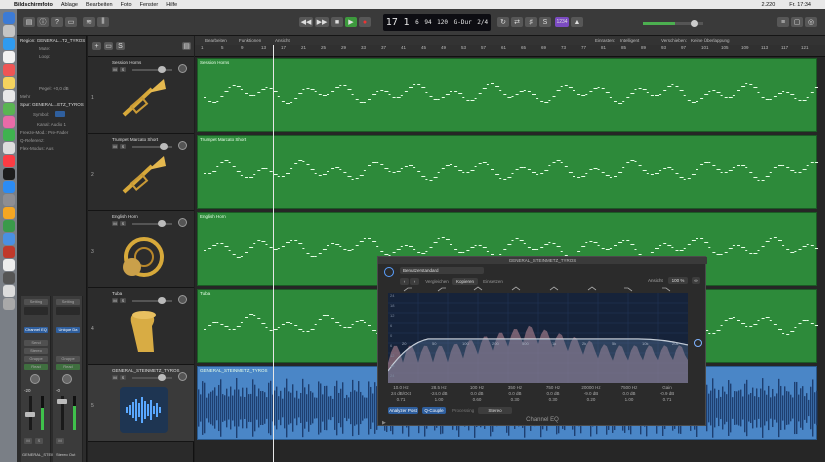 This screenshot has width=825, height=462. Describe the element at coordinates (629, 40) in the screenshot. I see `snap-menu: Intelligent` at that location.